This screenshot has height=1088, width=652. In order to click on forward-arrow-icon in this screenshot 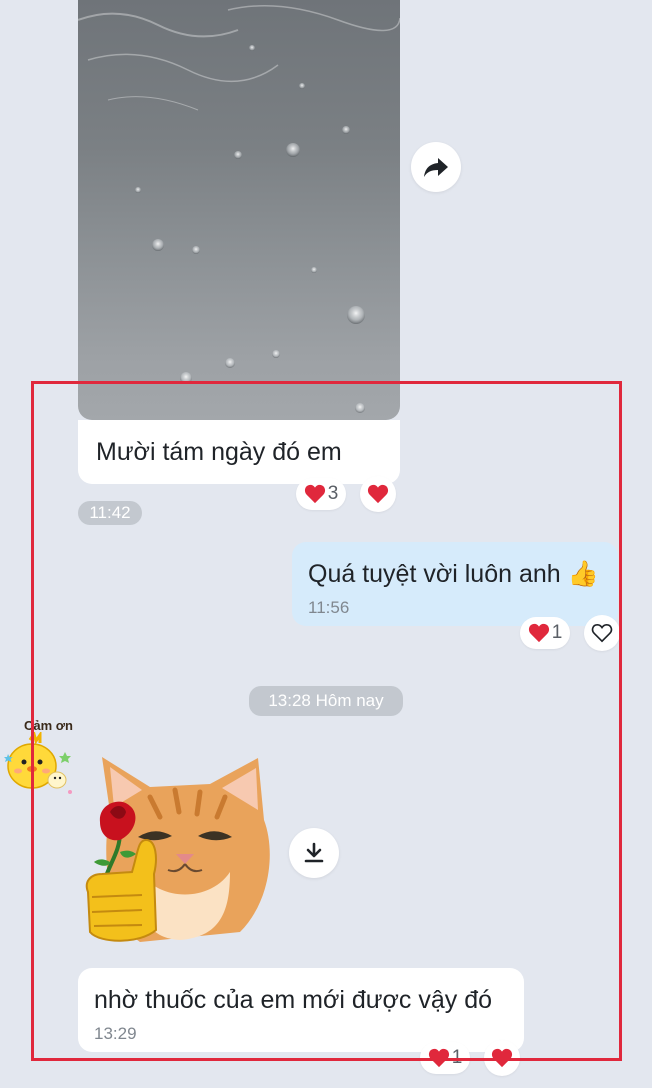, I will do `click(436, 167)`.